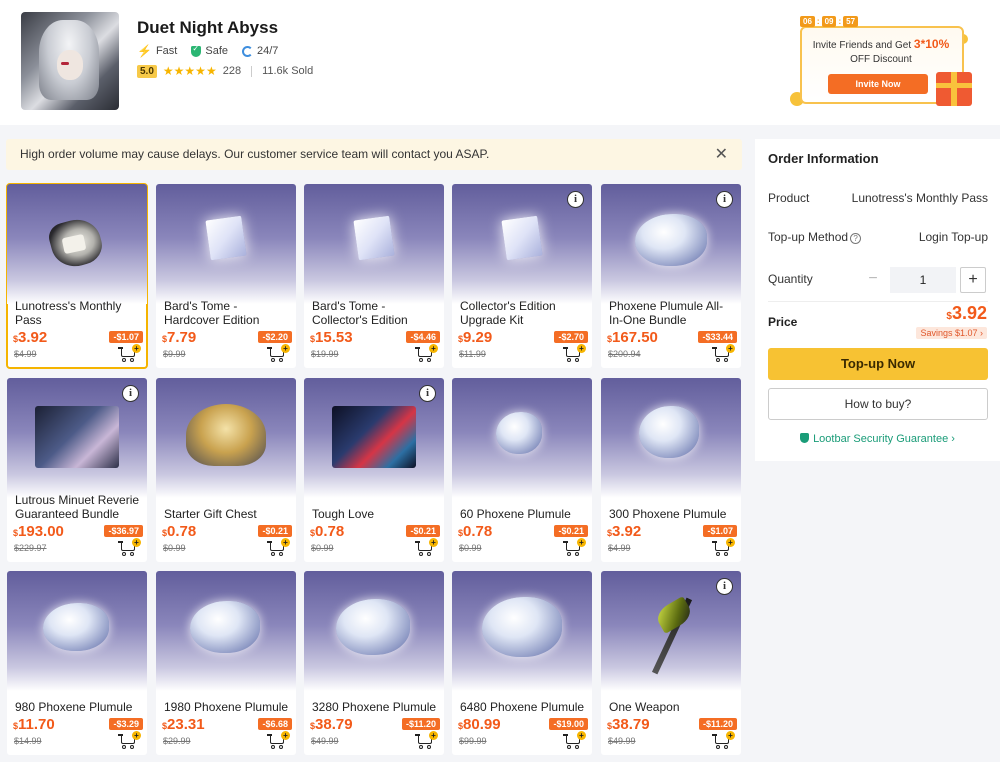 Image resolution: width=1000 pixels, height=762 pixels. What do you see at coordinates (508, 313) in the screenshot?
I see `product-name: Collector's Edition Upgrade Kit` at bounding box center [508, 313].